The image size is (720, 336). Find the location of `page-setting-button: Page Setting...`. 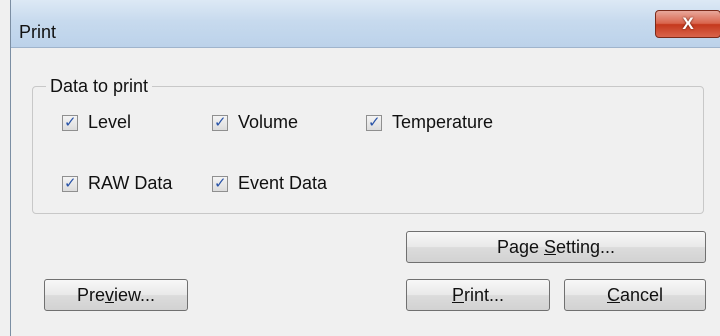

page-setting-button: Page Setting... is located at coordinates (556, 247).